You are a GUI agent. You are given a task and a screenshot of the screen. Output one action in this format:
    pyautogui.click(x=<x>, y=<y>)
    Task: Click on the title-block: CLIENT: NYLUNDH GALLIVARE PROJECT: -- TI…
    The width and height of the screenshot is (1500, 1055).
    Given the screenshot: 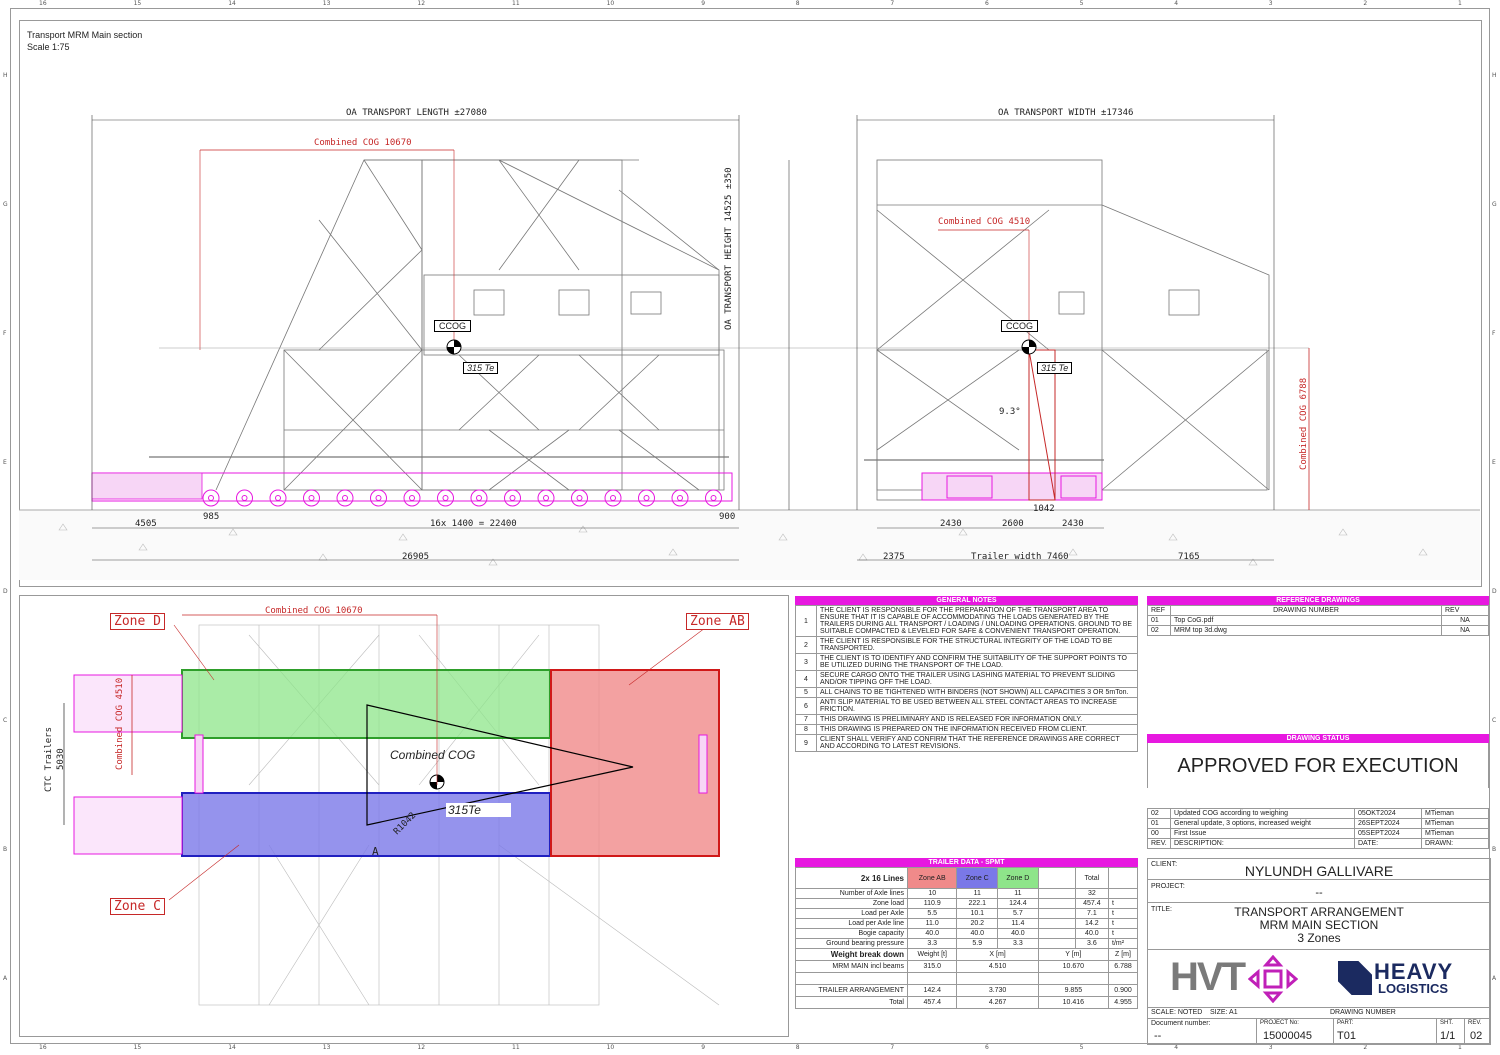 What is the action you would take?
    pyautogui.click(x=1319, y=951)
    